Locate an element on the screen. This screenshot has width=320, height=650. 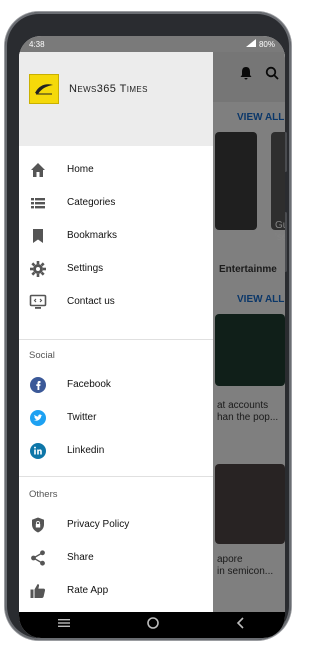
menu-item-contact-us: Contact us is located at coordinates (116, 301).